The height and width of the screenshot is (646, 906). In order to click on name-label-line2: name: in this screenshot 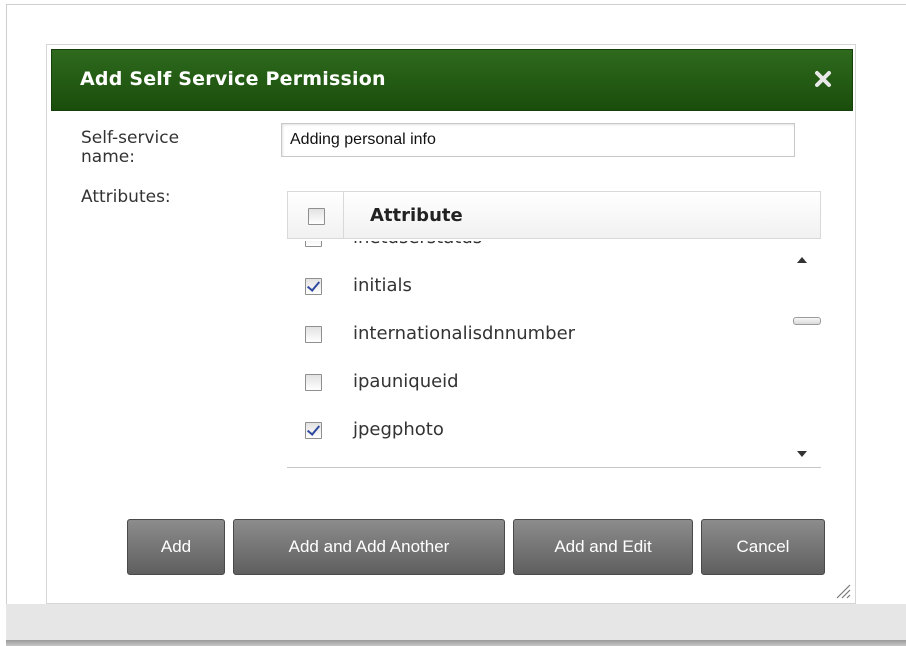, I will do `click(108, 157)`.